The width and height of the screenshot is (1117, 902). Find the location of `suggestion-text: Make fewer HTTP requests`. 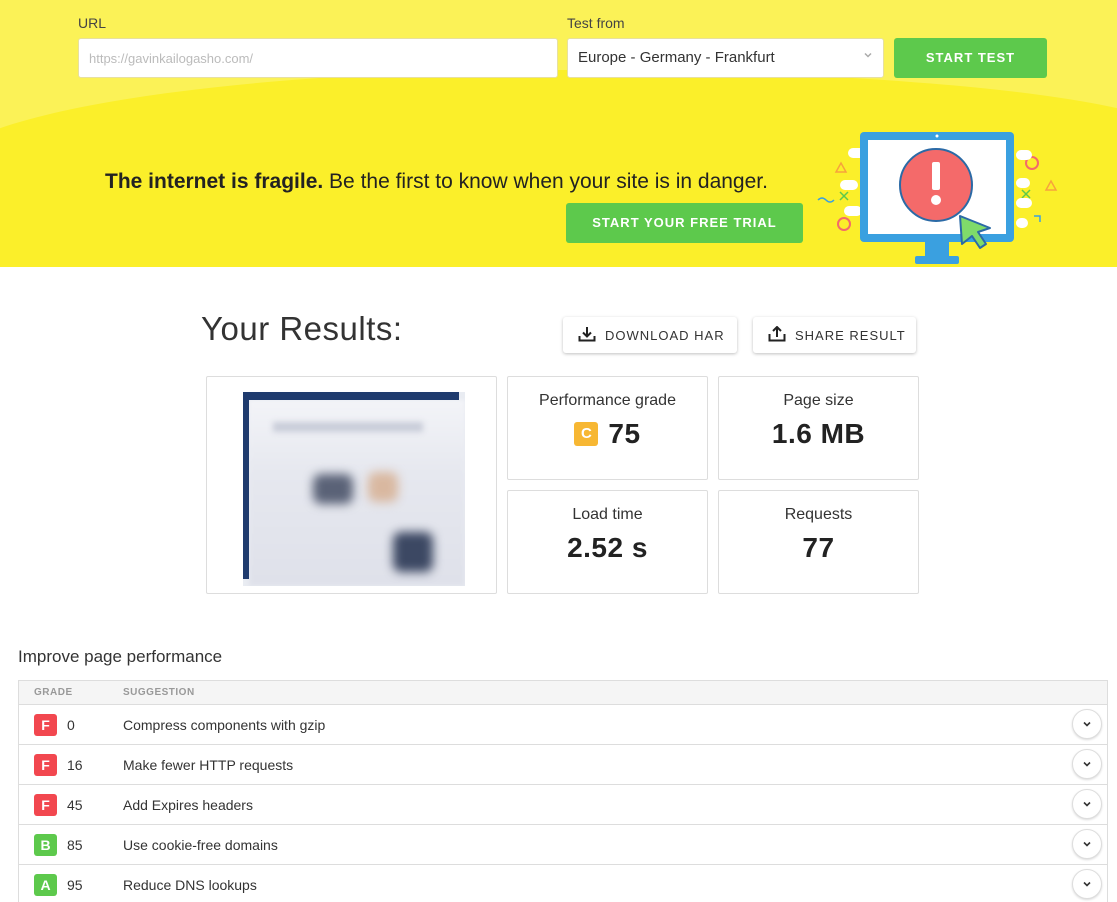

suggestion-text: Make fewer HTTP requests is located at coordinates (208, 765).